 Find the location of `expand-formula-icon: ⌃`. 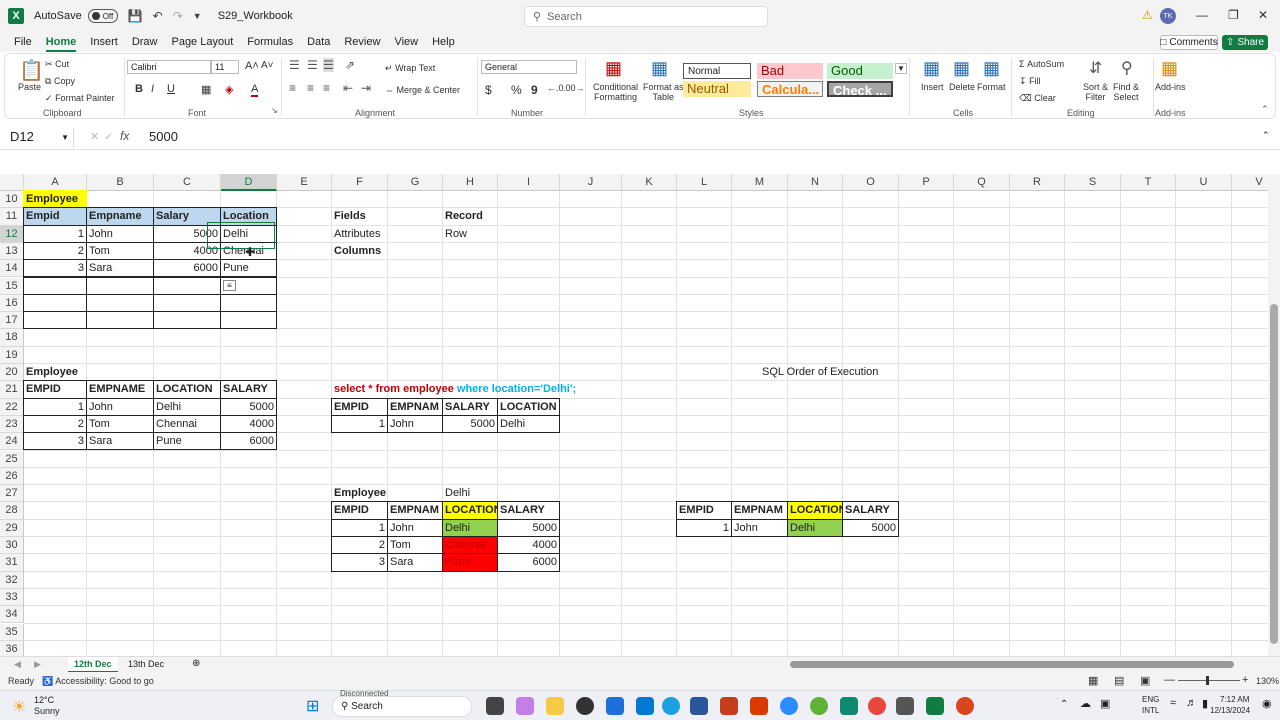

expand-formula-icon: ⌃ is located at coordinates (1266, 135).